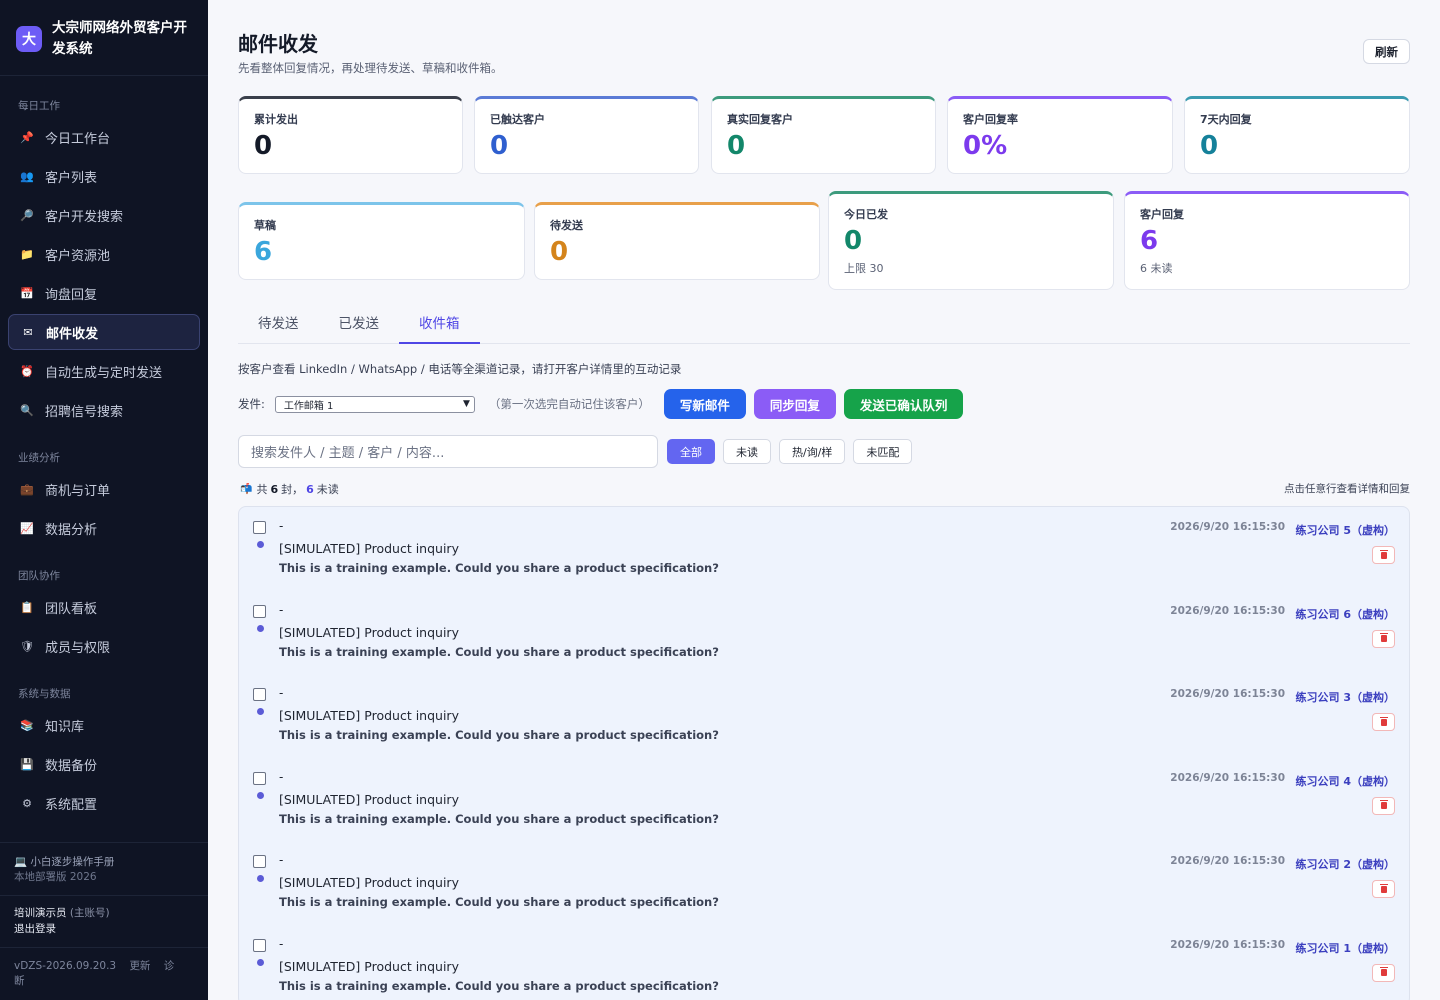  What do you see at coordinates (104, 254) in the screenshot?
I see `sidebar-item: 📁 客户资源池` at bounding box center [104, 254].